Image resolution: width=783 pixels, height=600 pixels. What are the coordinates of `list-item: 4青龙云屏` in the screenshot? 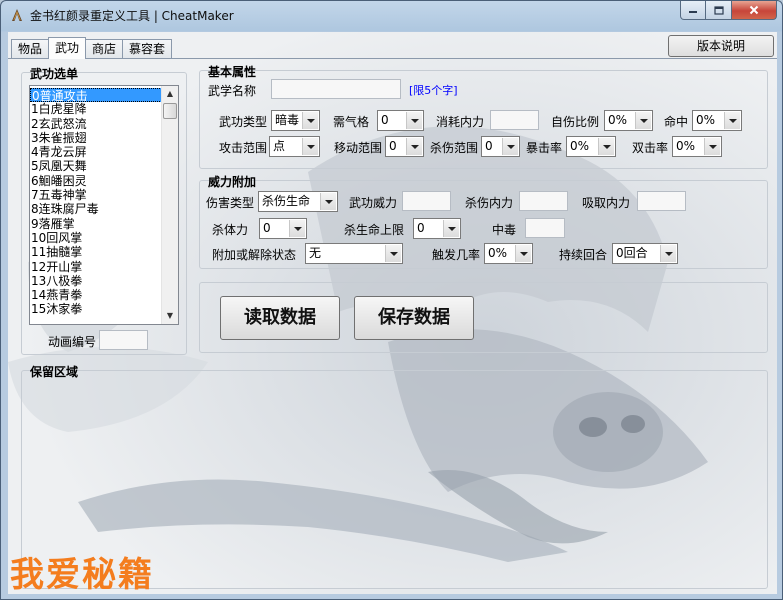 It's located at (96, 152).